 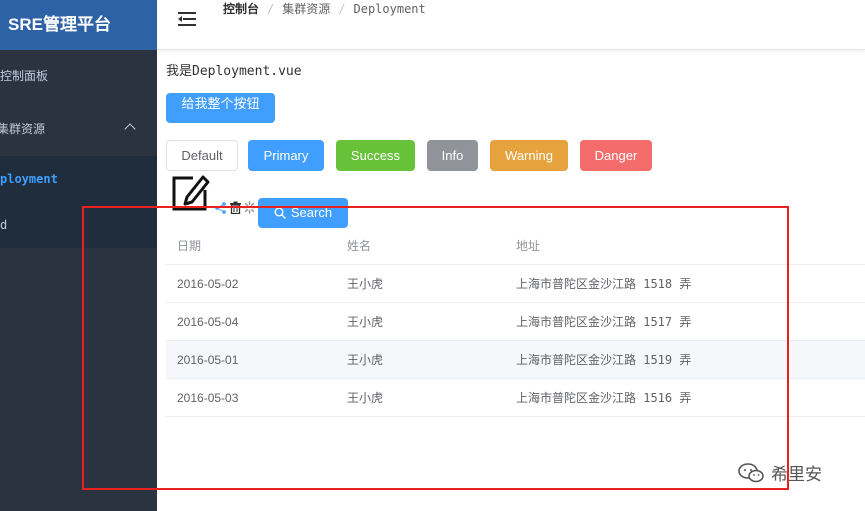 What do you see at coordinates (280, 213) in the screenshot?
I see `search-icon` at bounding box center [280, 213].